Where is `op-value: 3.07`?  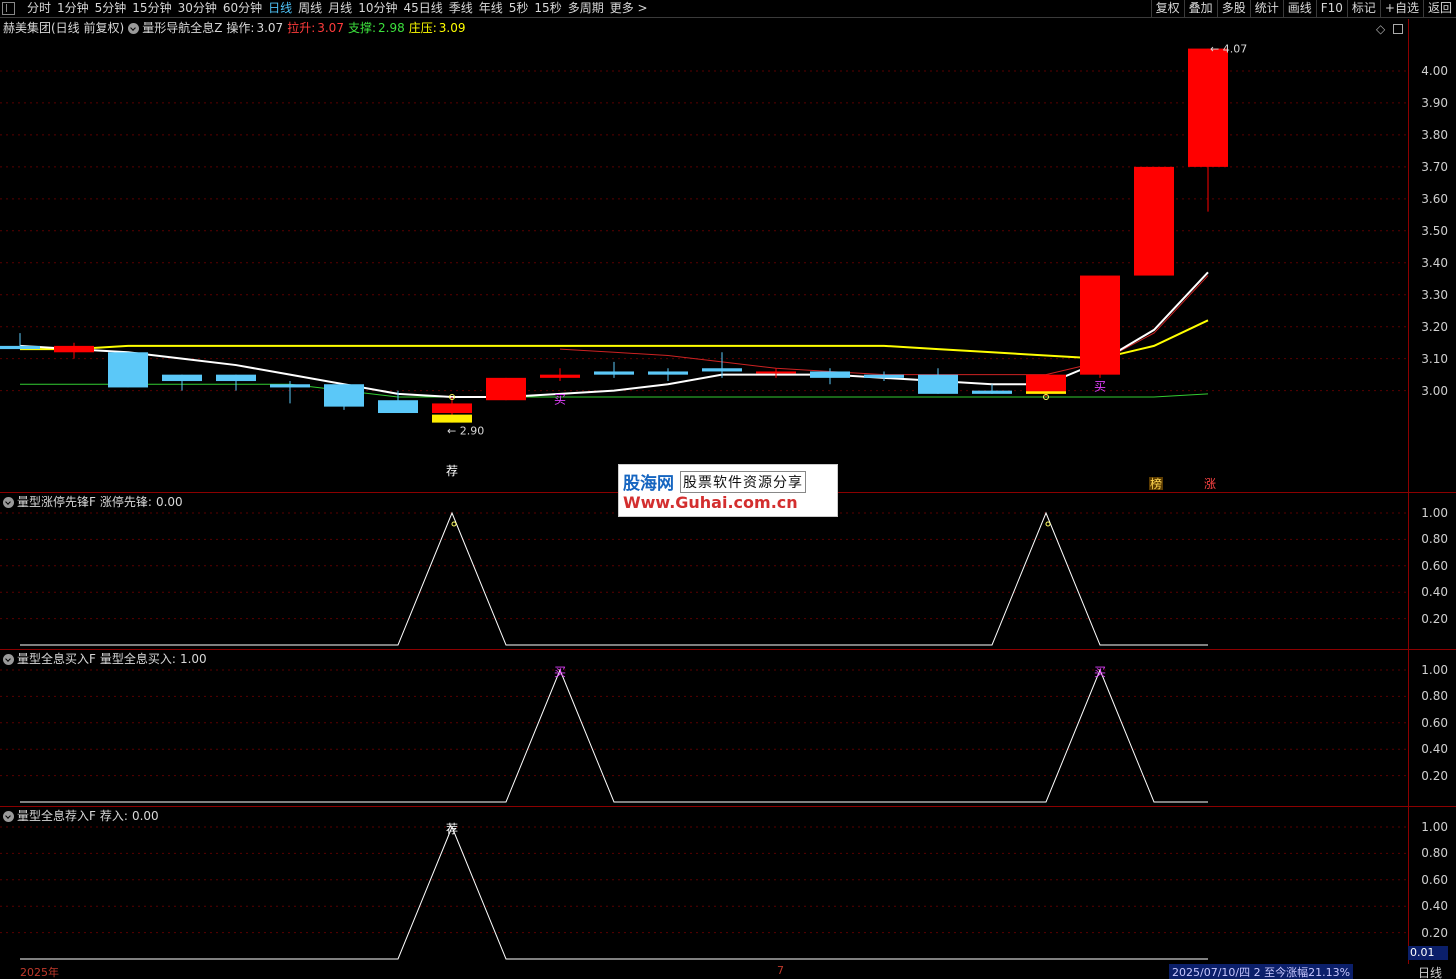
op-value: 3.07 is located at coordinates (270, 28).